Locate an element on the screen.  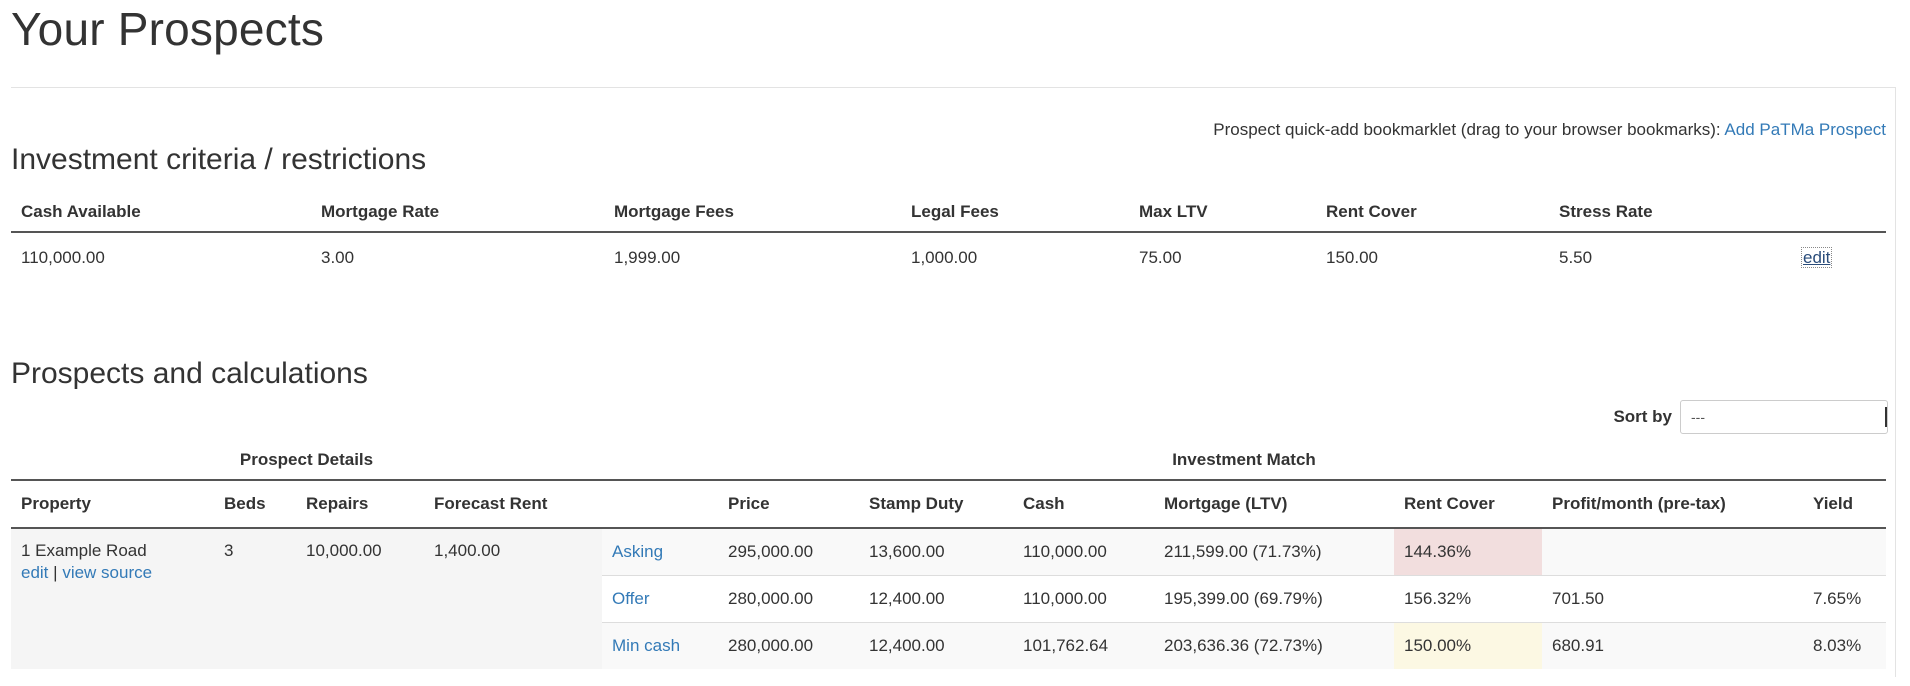
property-links: edit | view source is located at coordinates (112, 573).